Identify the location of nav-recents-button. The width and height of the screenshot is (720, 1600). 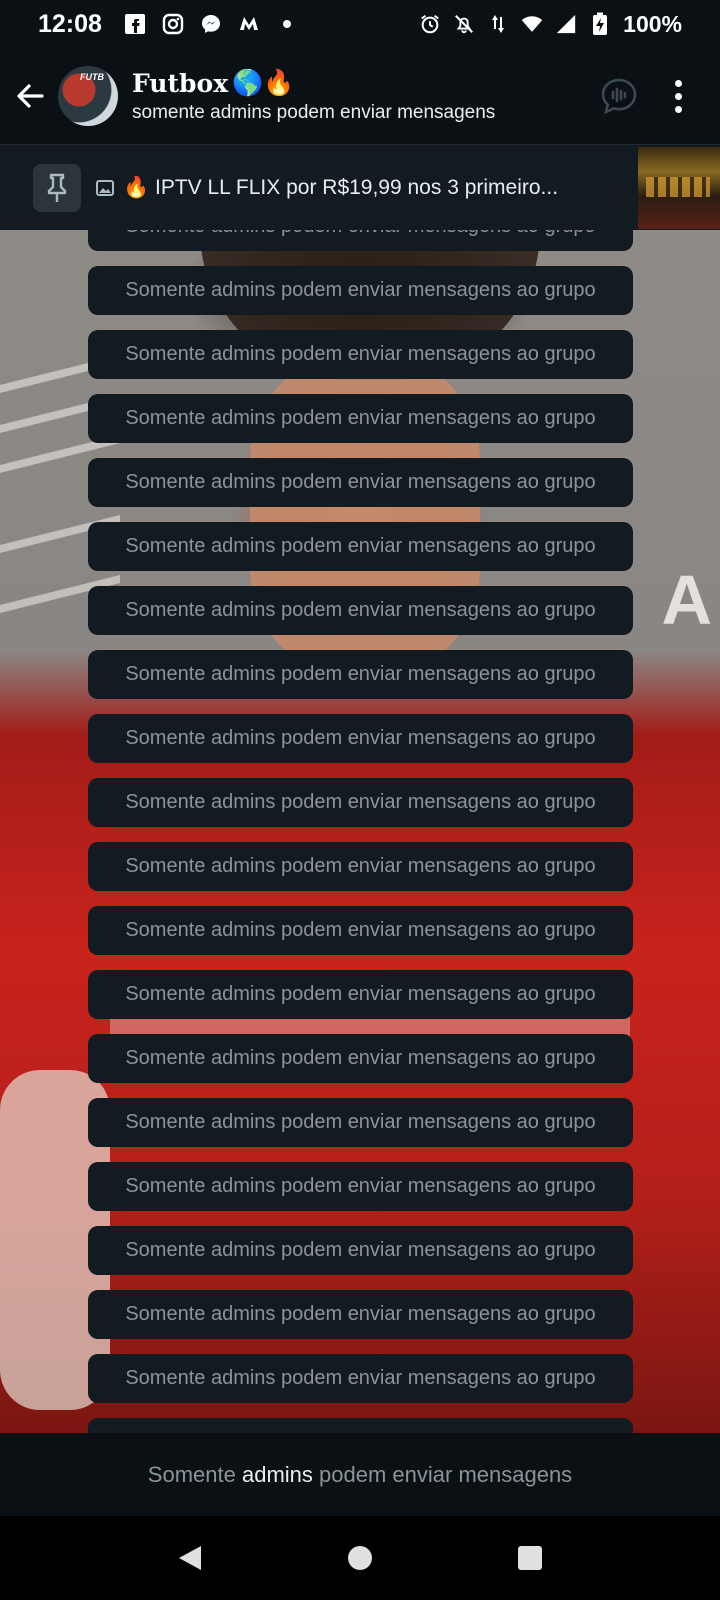
(530, 1558).